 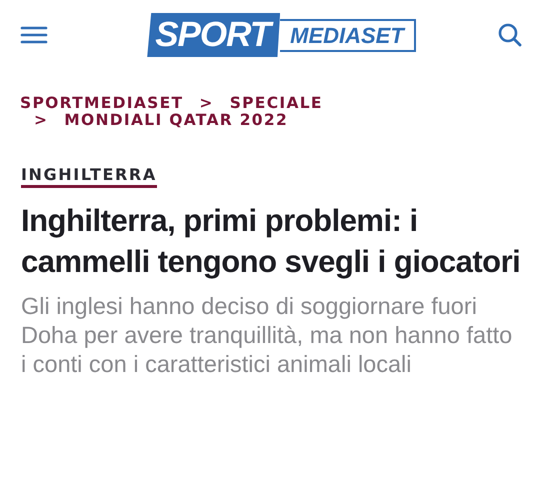 I want to click on breadcrumb-link: SPORTMEDIASET, so click(x=102, y=103).